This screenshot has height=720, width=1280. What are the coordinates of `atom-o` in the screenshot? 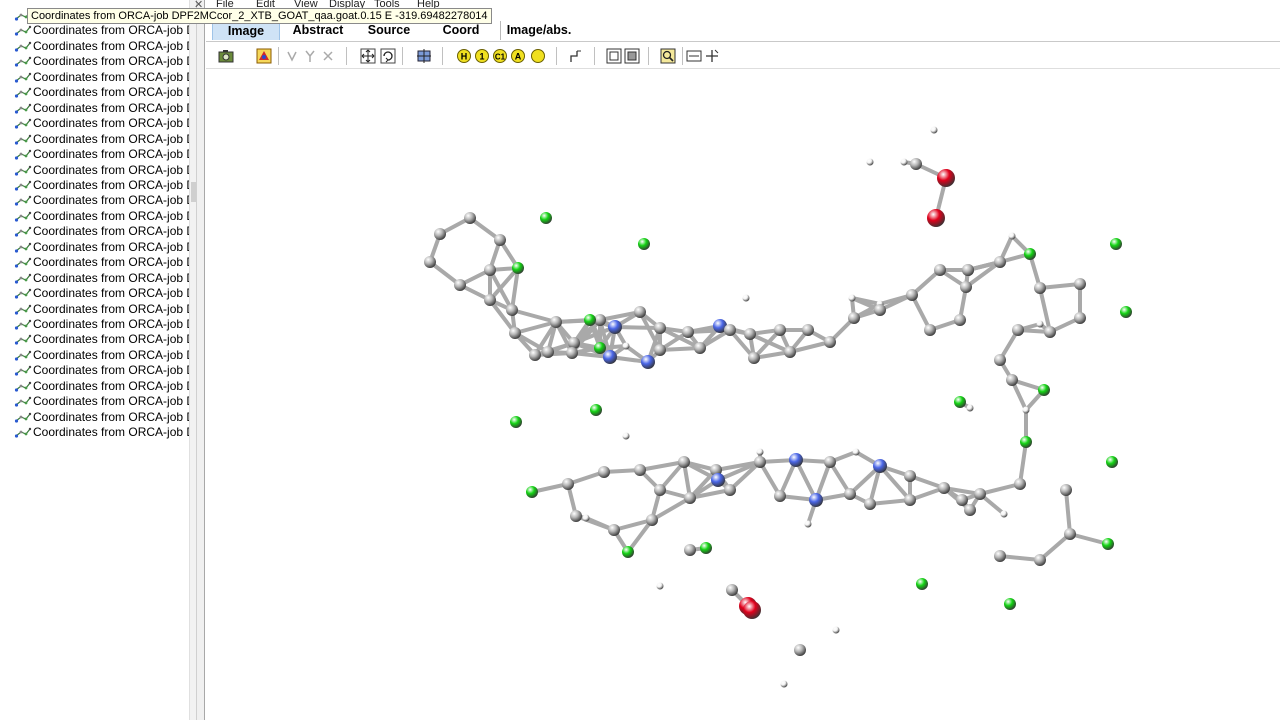 It's located at (936, 218).